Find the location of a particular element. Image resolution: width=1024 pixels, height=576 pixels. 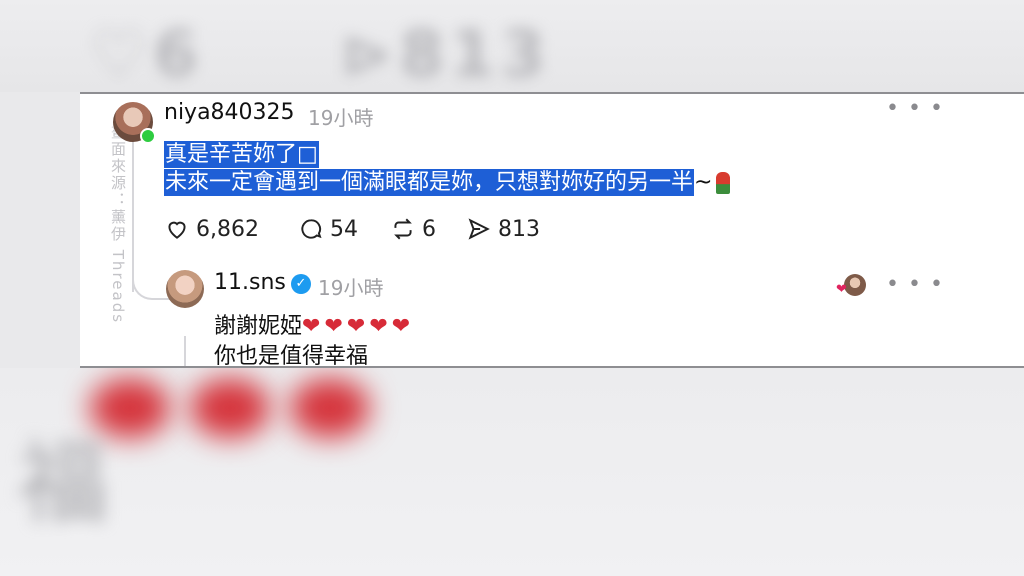

verified-badge-icon: ✓ is located at coordinates (301, 284).